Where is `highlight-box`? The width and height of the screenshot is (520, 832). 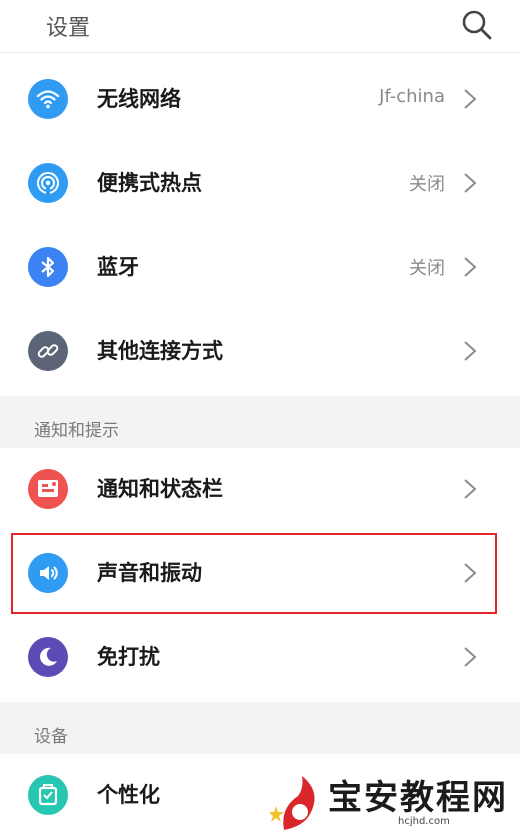
highlight-box is located at coordinates (254, 573).